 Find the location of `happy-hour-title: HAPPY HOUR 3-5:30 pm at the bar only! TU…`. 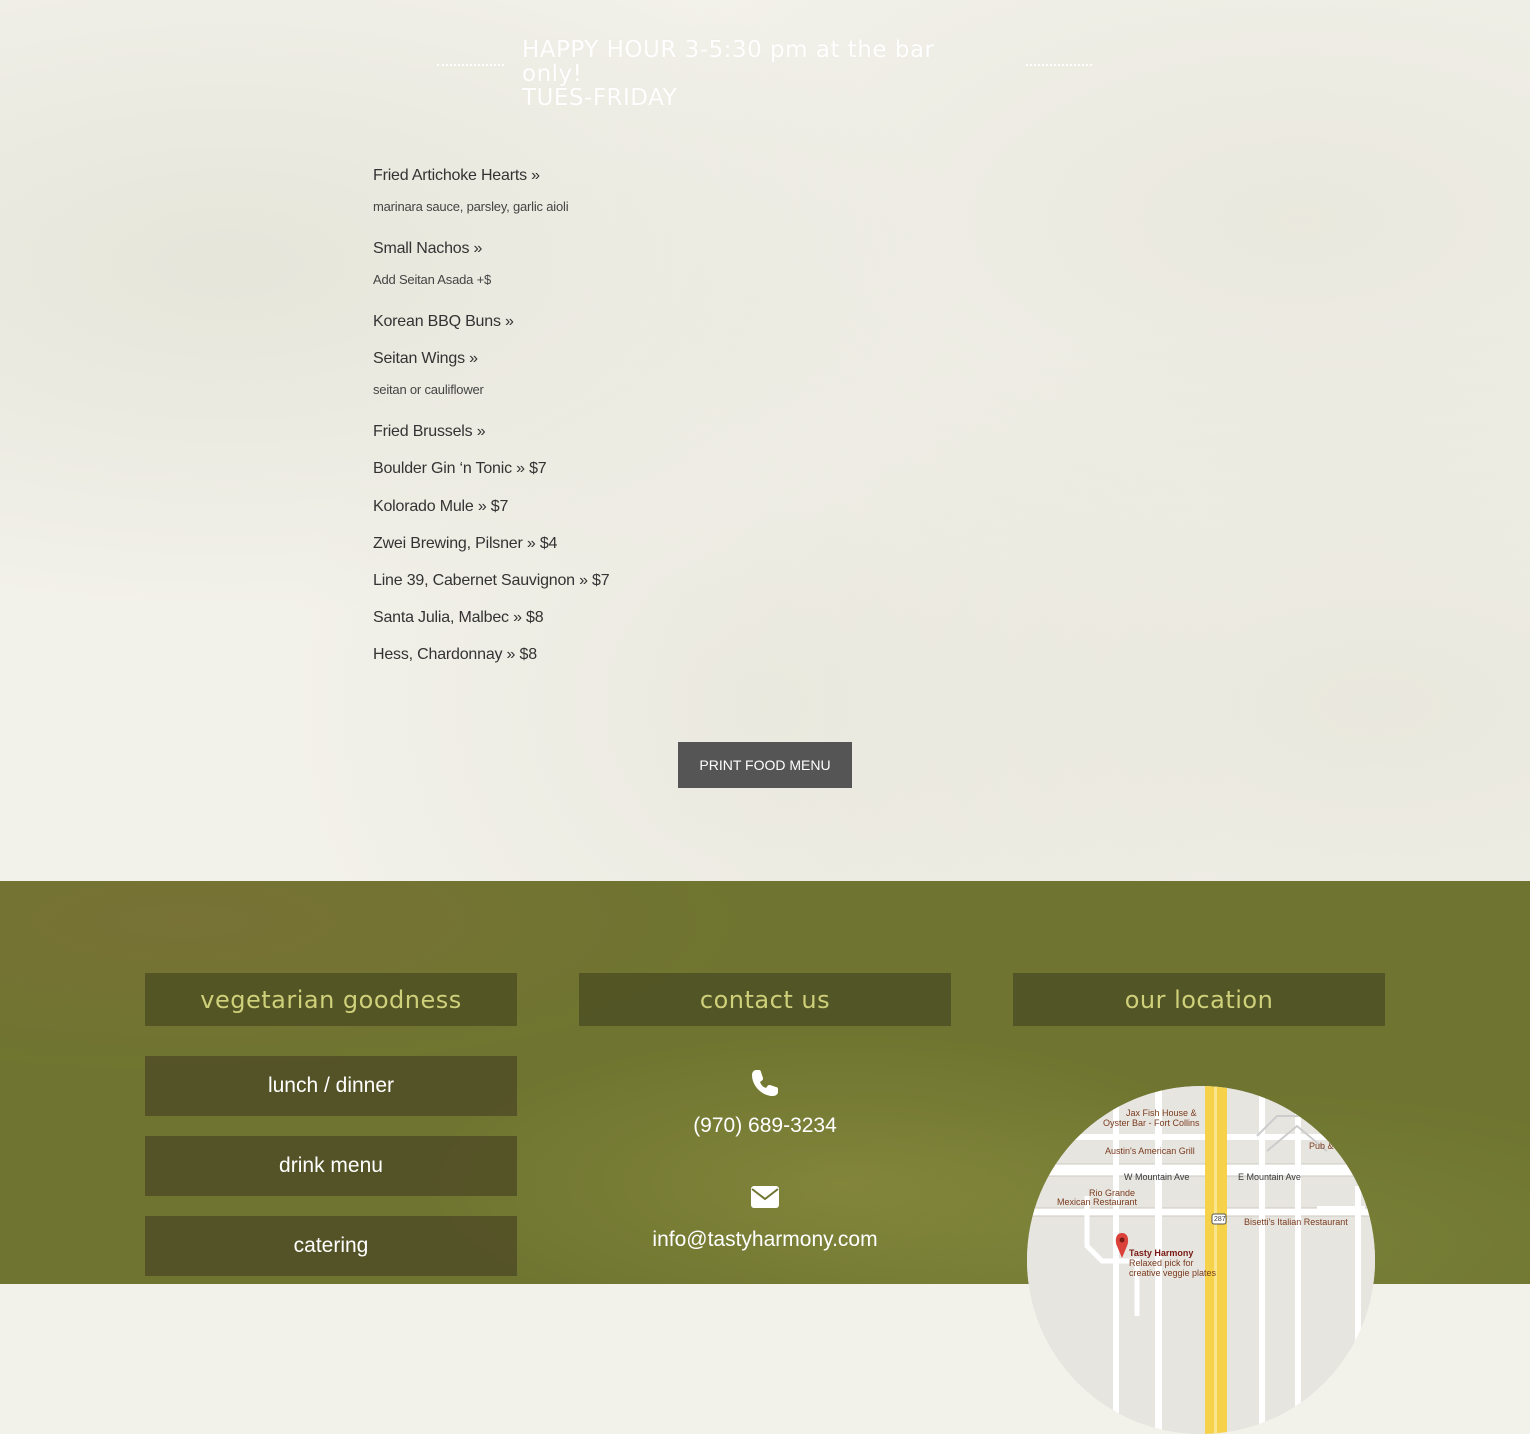

happy-hour-title: HAPPY HOUR 3-5:30 pm at the bar only! TU… is located at coordinates (762, 74).